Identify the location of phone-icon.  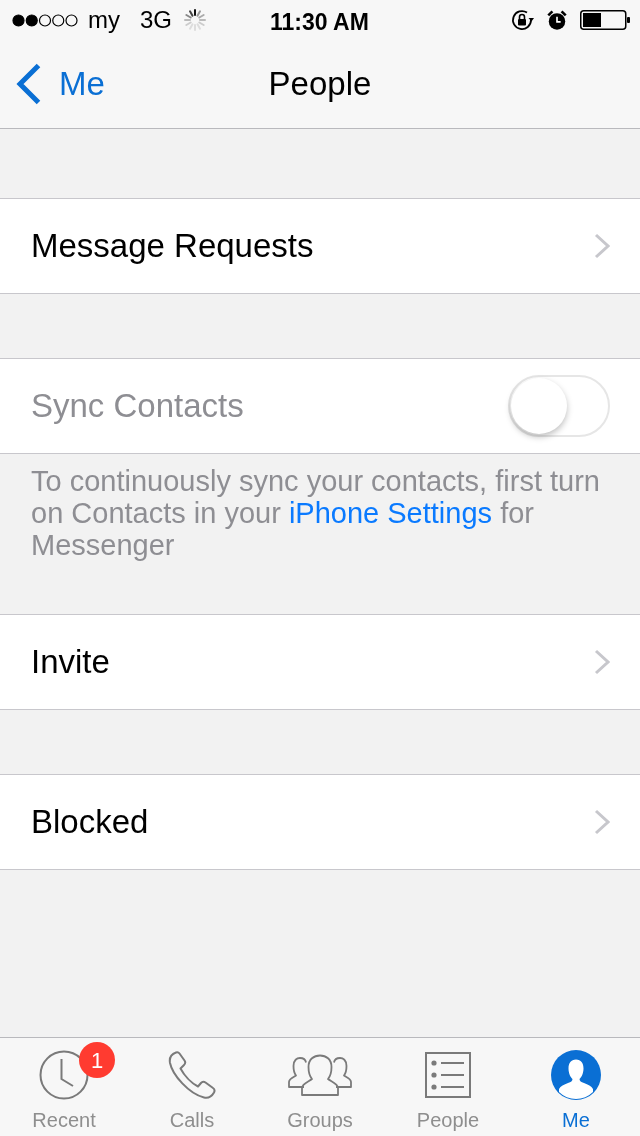
(192, 1075).